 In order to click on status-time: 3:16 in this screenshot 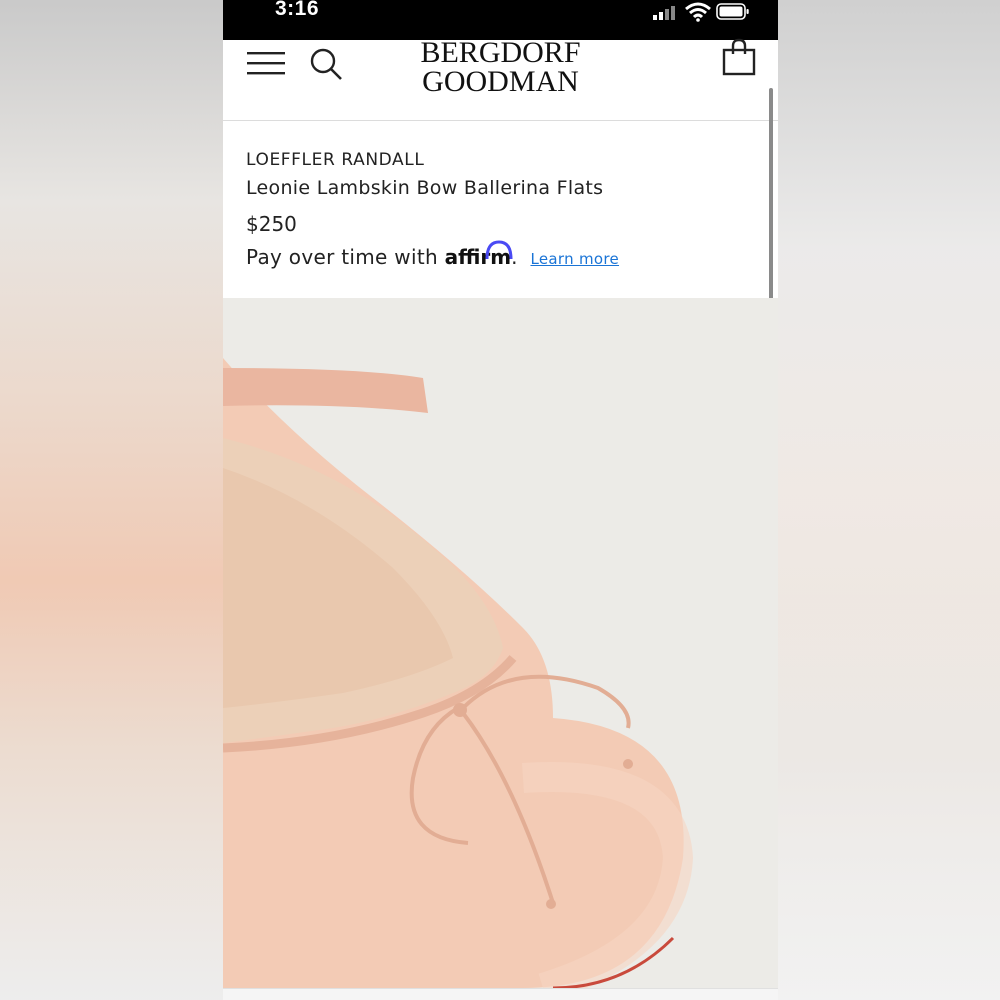, I will do `click(297, 10)`.